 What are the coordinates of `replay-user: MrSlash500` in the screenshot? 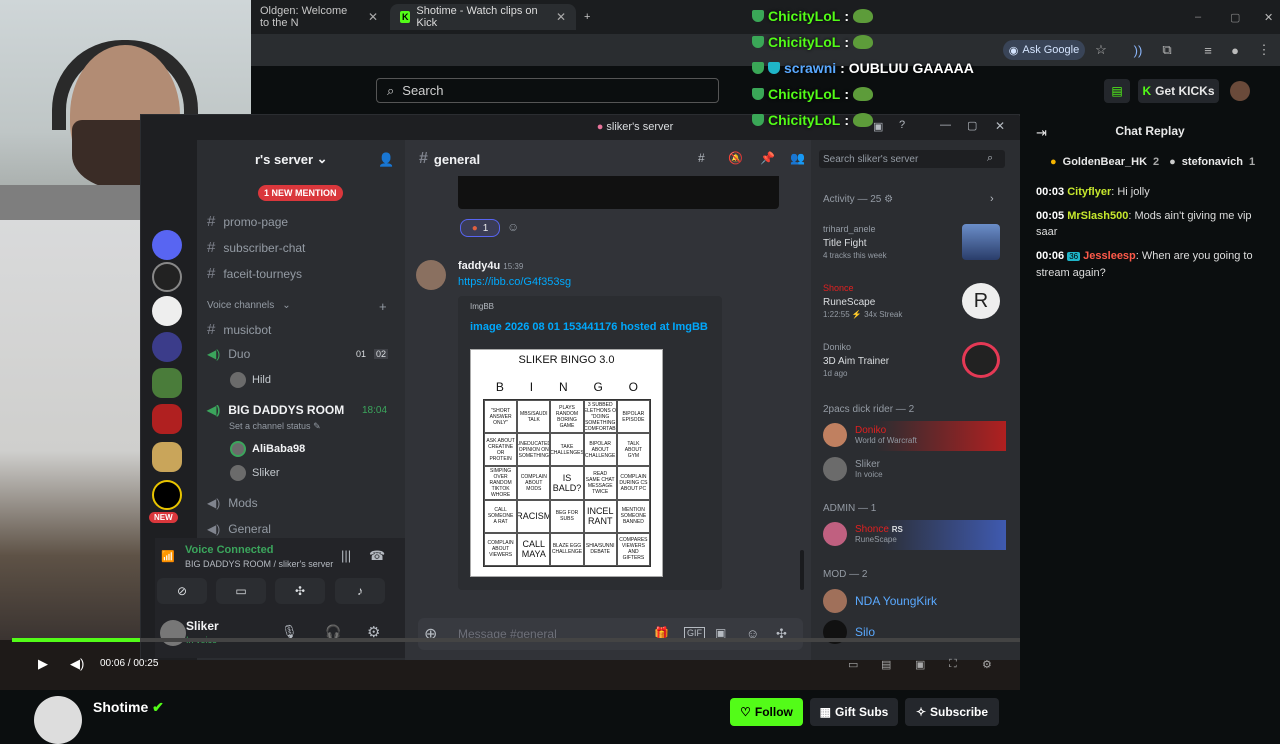 It's located at (1097, 216).